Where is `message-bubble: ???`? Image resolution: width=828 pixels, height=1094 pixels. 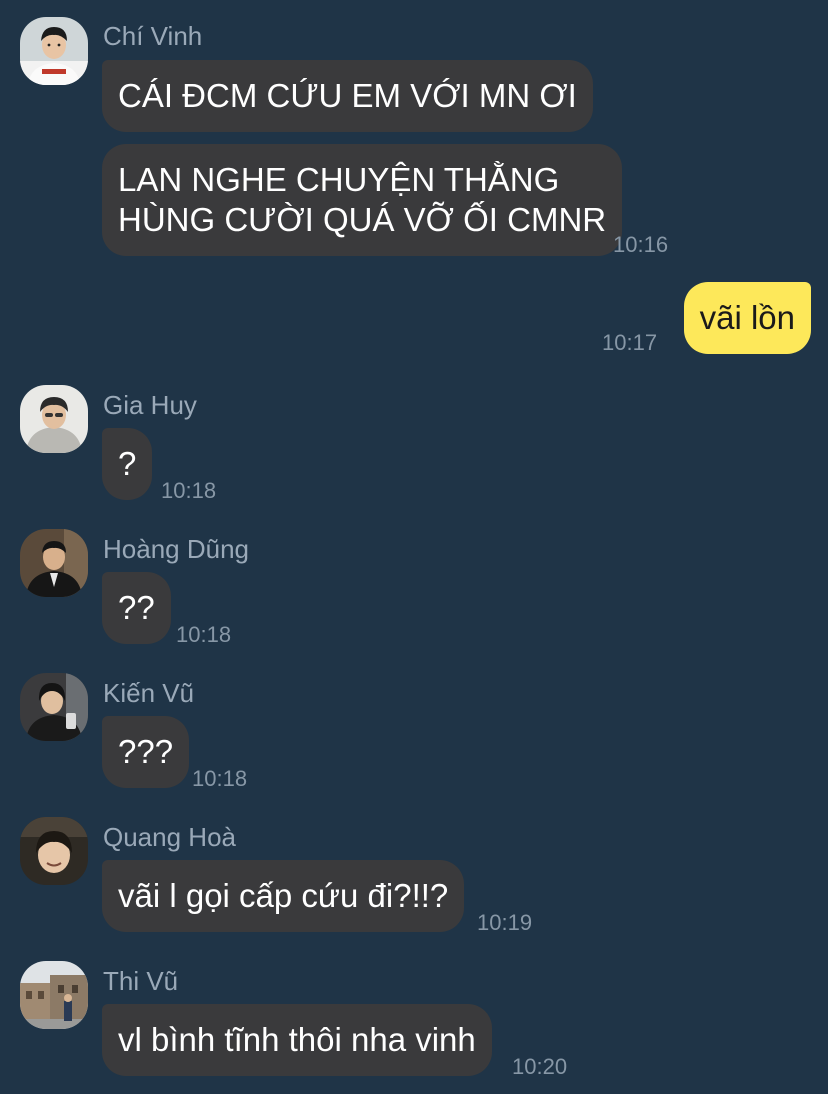
message-bubble: ??? is located at coordinates (146, 752).